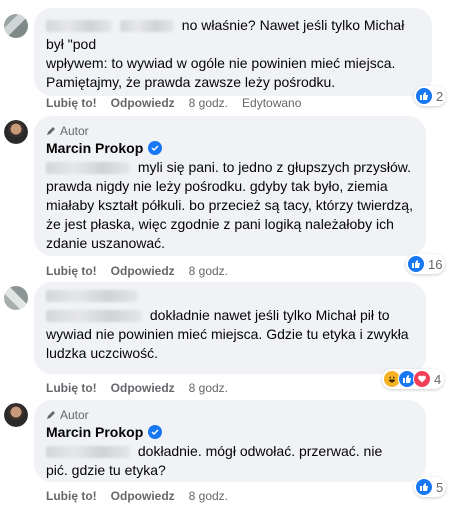 The width and height of the screenshot is (458, 509). What do you see at coordinates (438, 379) in the screenshot?
I see `reactions-count: 4` at bounding box center [438, 379].